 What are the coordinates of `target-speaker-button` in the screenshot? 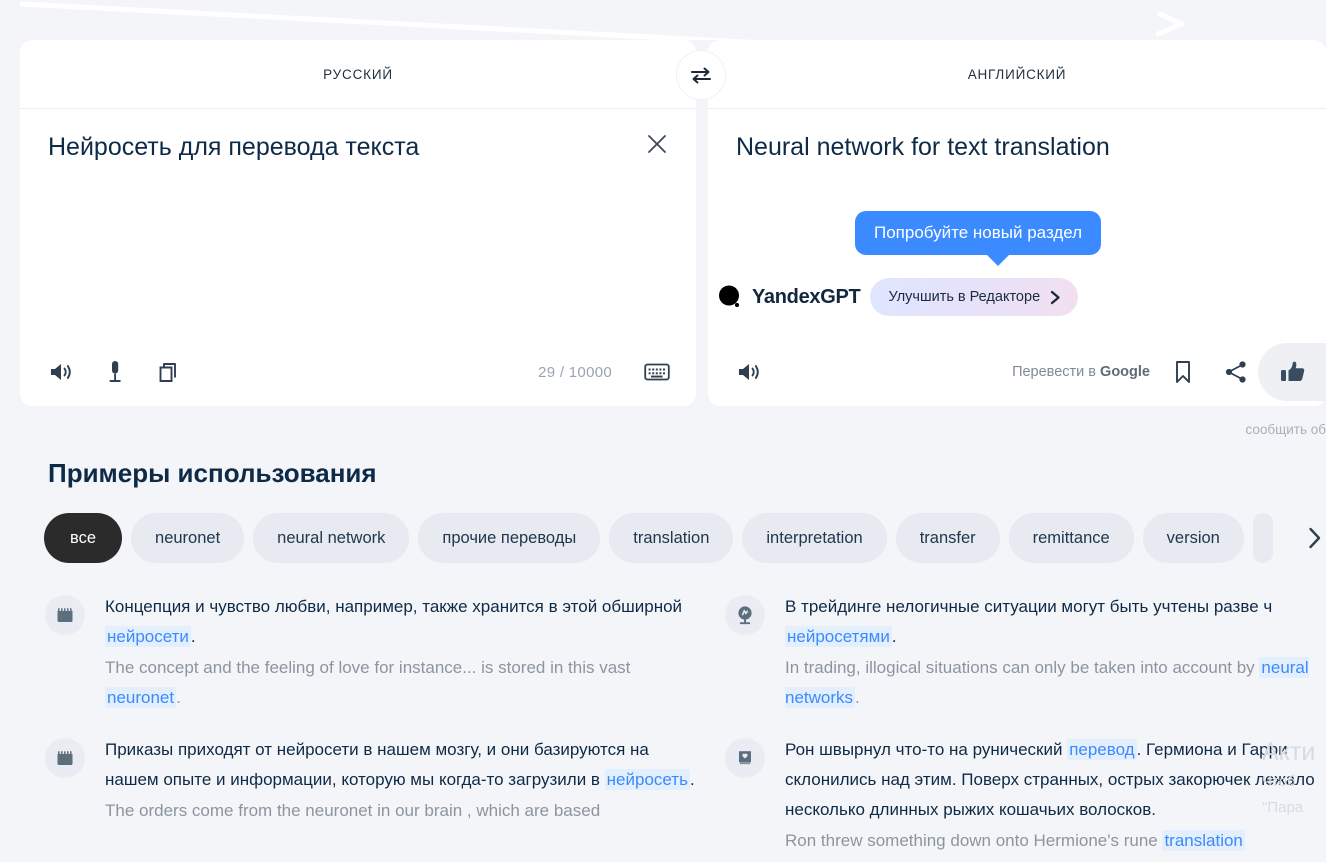 It's located at (750, 372).